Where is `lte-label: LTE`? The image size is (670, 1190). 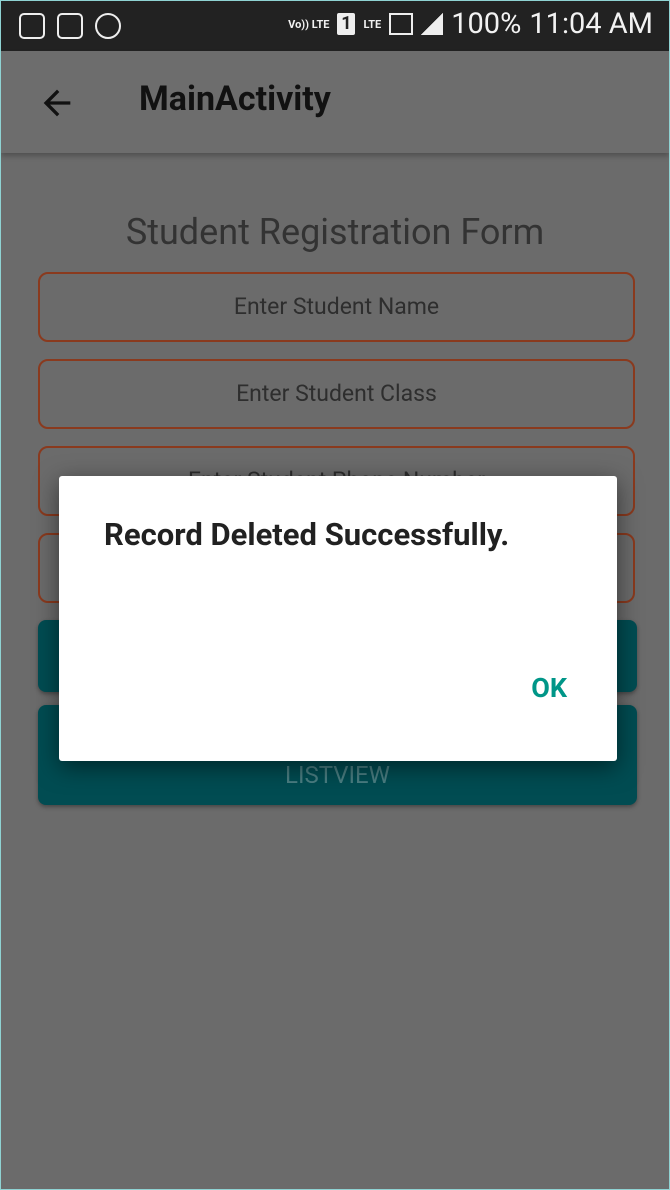
lte-label: LTE is located at coordinates (372, 24).